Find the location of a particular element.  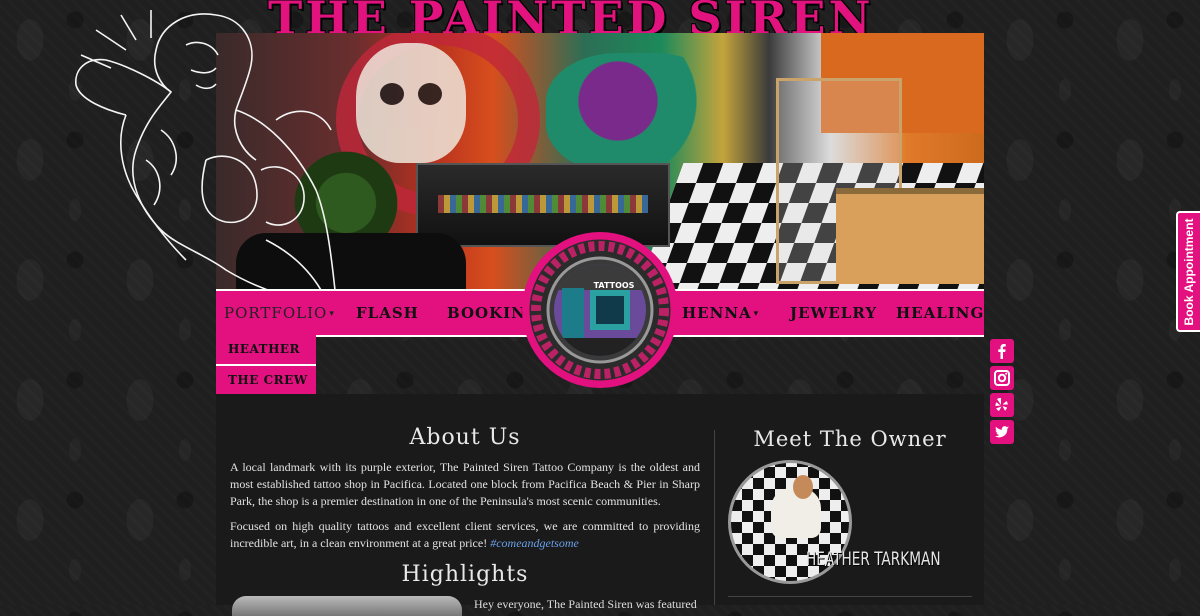

siren-line-art is located at coordinates (206, 155).